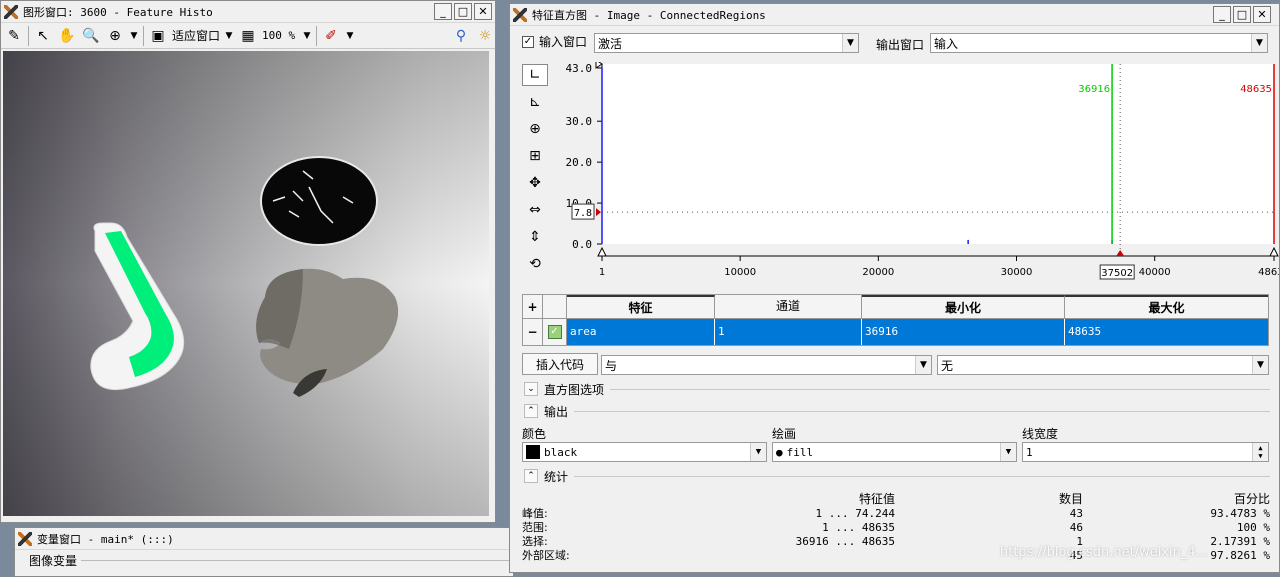  What do you see at coordinates (280, 35) in the screenshot?
I see `zoom-level-label: 100 %` at bounding box center [280, 35].